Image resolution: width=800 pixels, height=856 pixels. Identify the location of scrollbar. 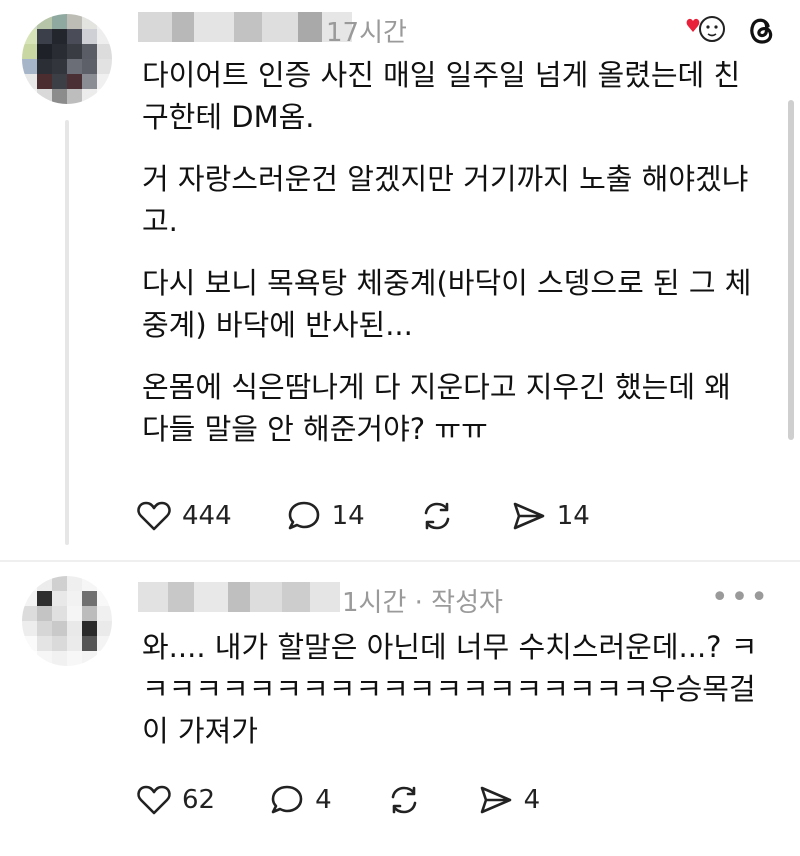
(791, 270).